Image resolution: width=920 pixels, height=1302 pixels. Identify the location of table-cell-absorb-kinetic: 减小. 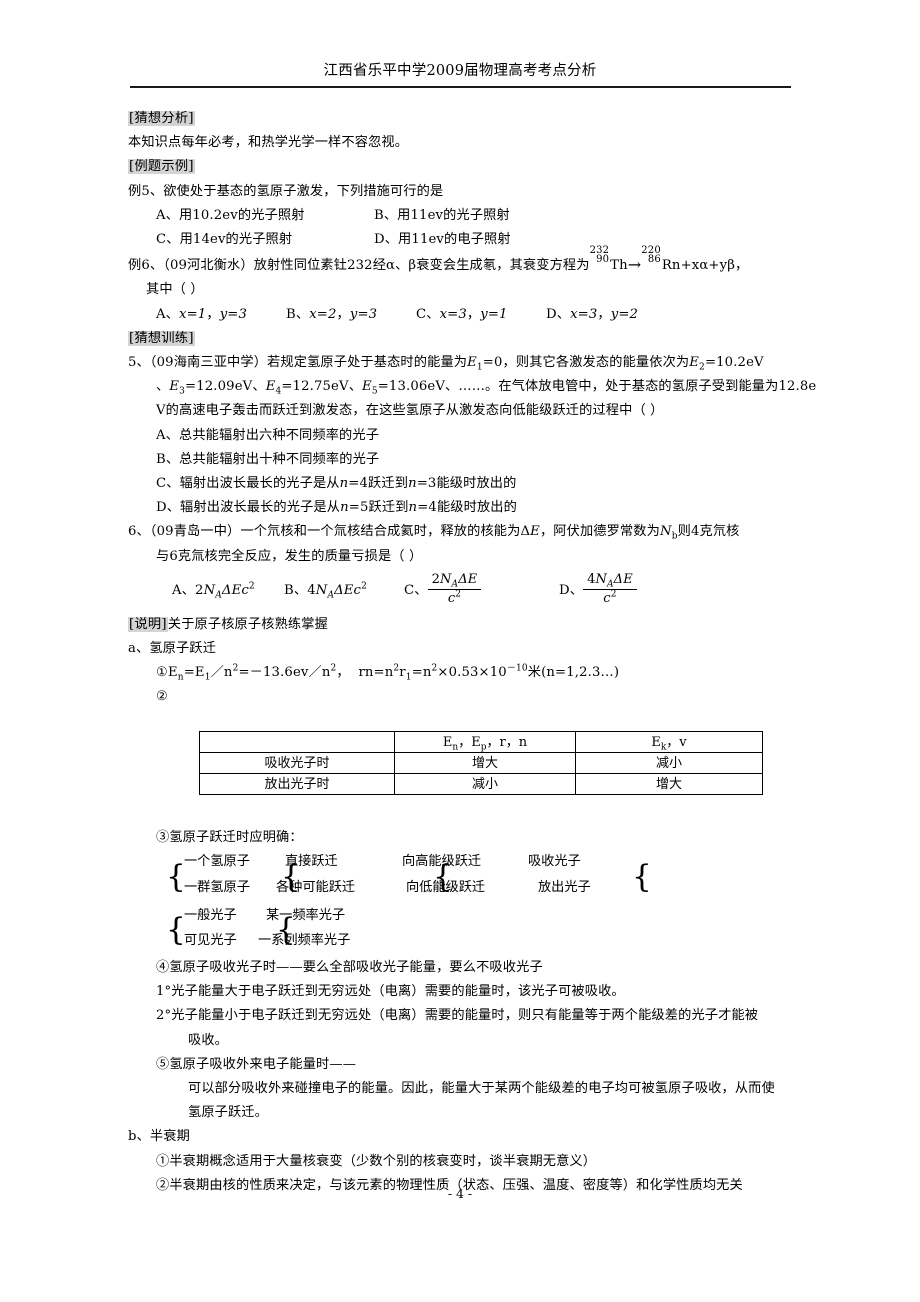
(669, 763).